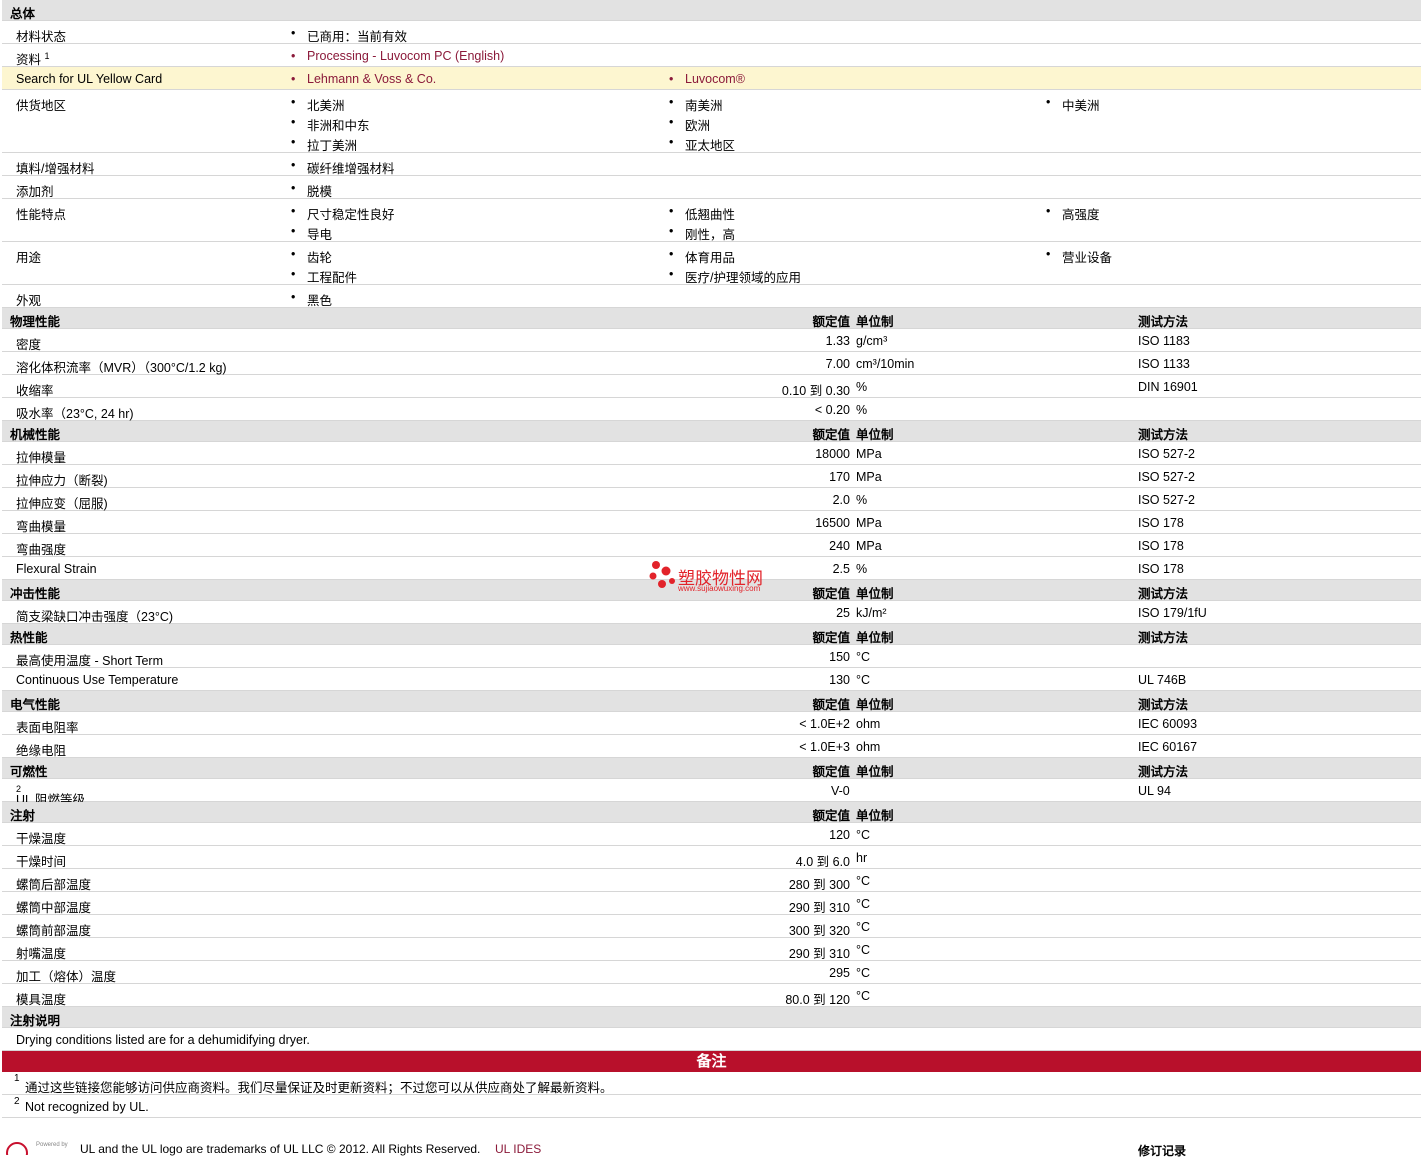 Image resolution: width=1421 pixels, height=1159 pixels. What do you see at coordinates (839, 973) in the screenshot?
I see `property-value: 295` at bounding box center [839, 973].